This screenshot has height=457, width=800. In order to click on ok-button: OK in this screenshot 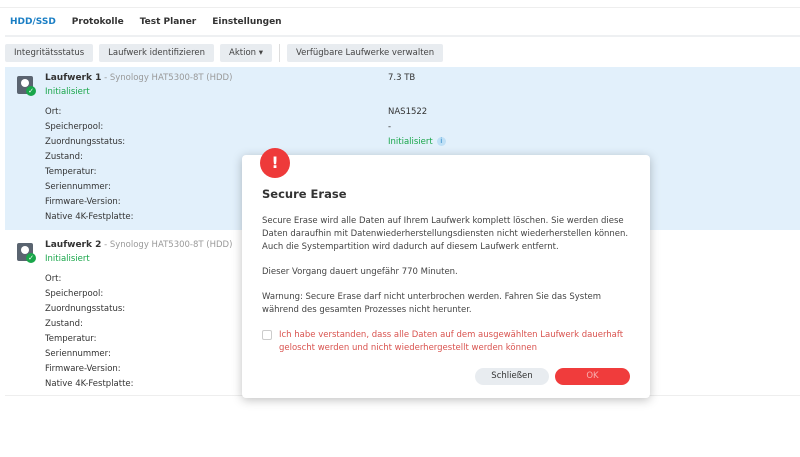, I will do `click(592, 376)`.